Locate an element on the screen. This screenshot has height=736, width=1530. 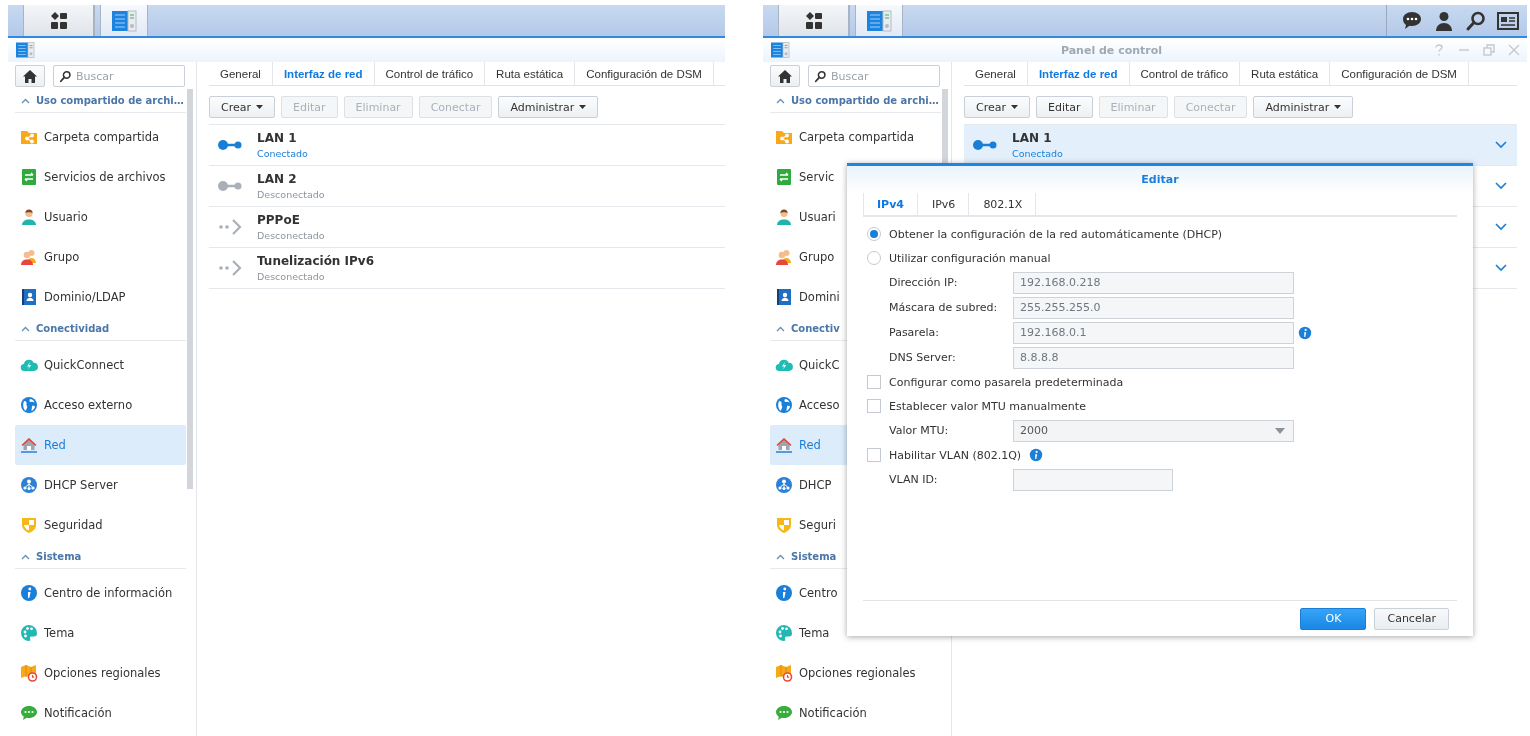
field-label: Pasarela: is located at coordinates (914, 332).